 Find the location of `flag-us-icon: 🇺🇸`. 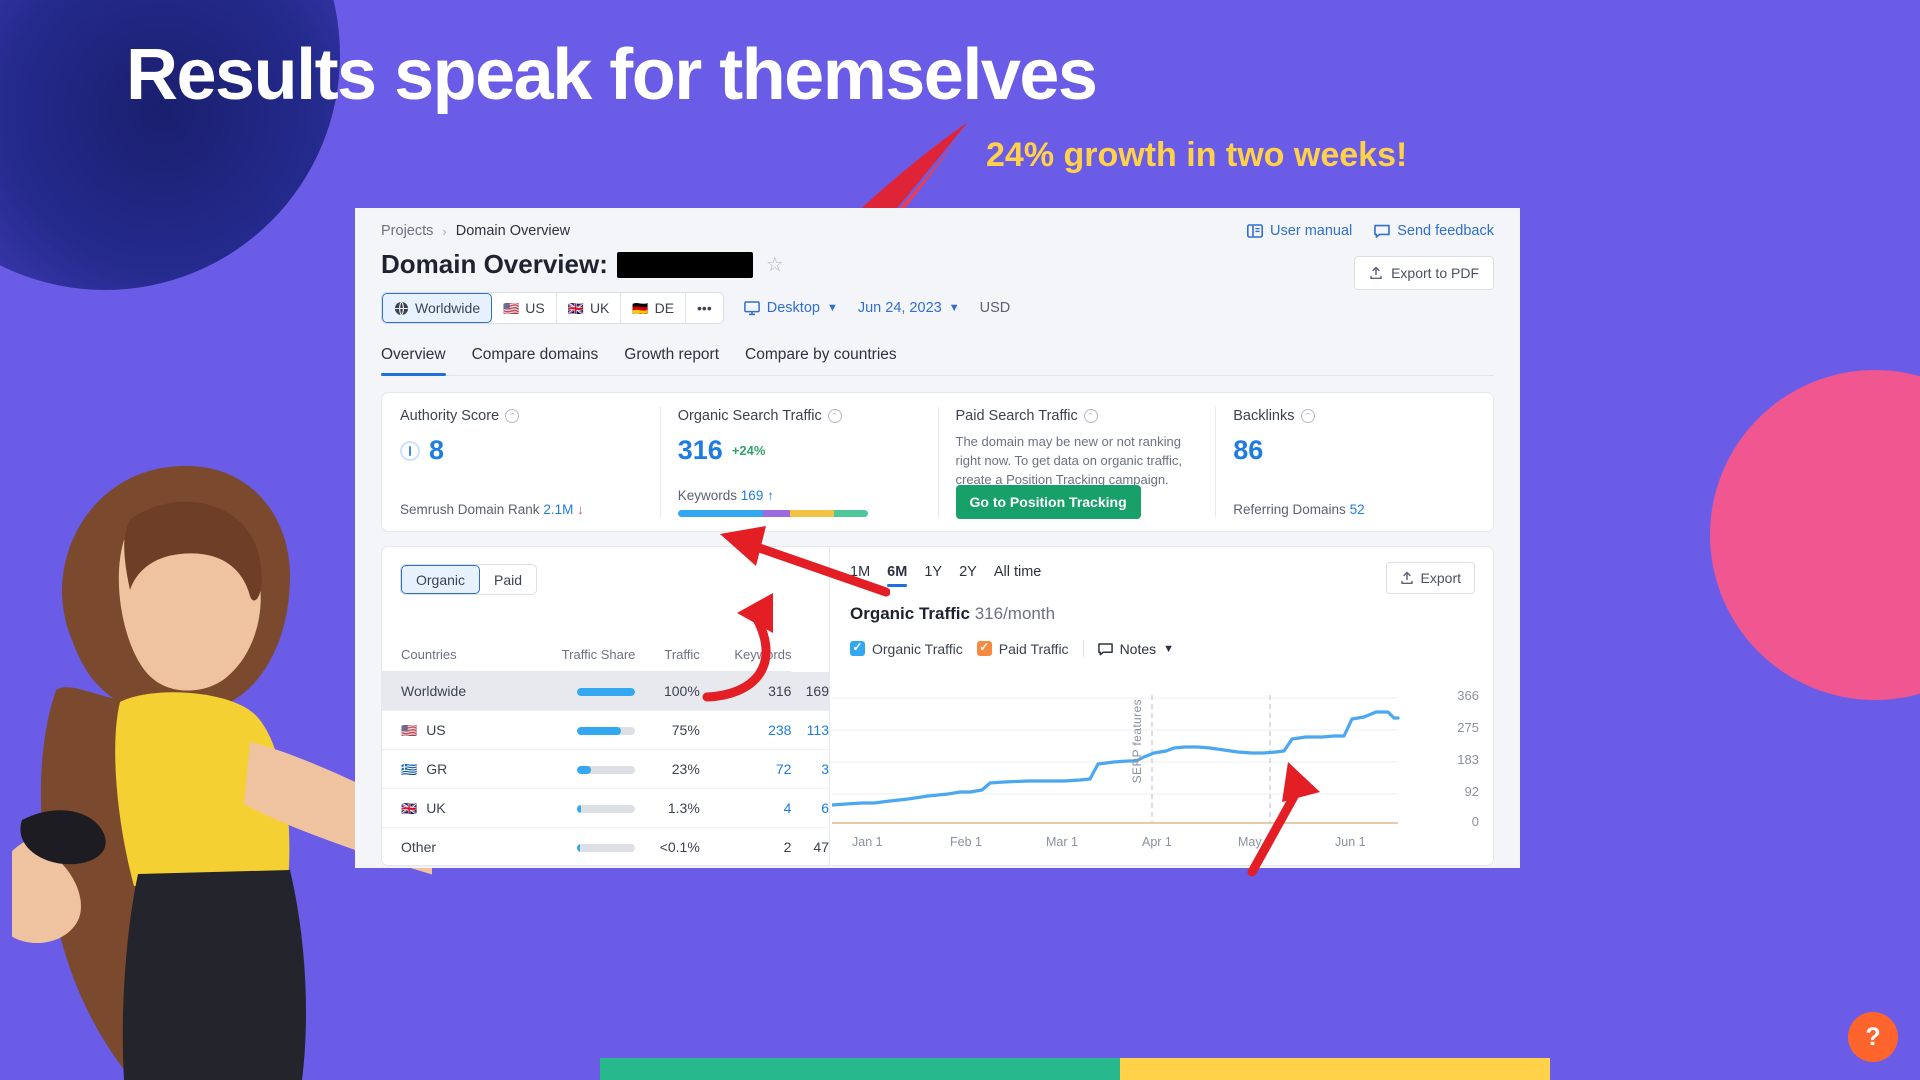

flag-us-icon: 🇺🇸 is located at coordinates (511, 308).